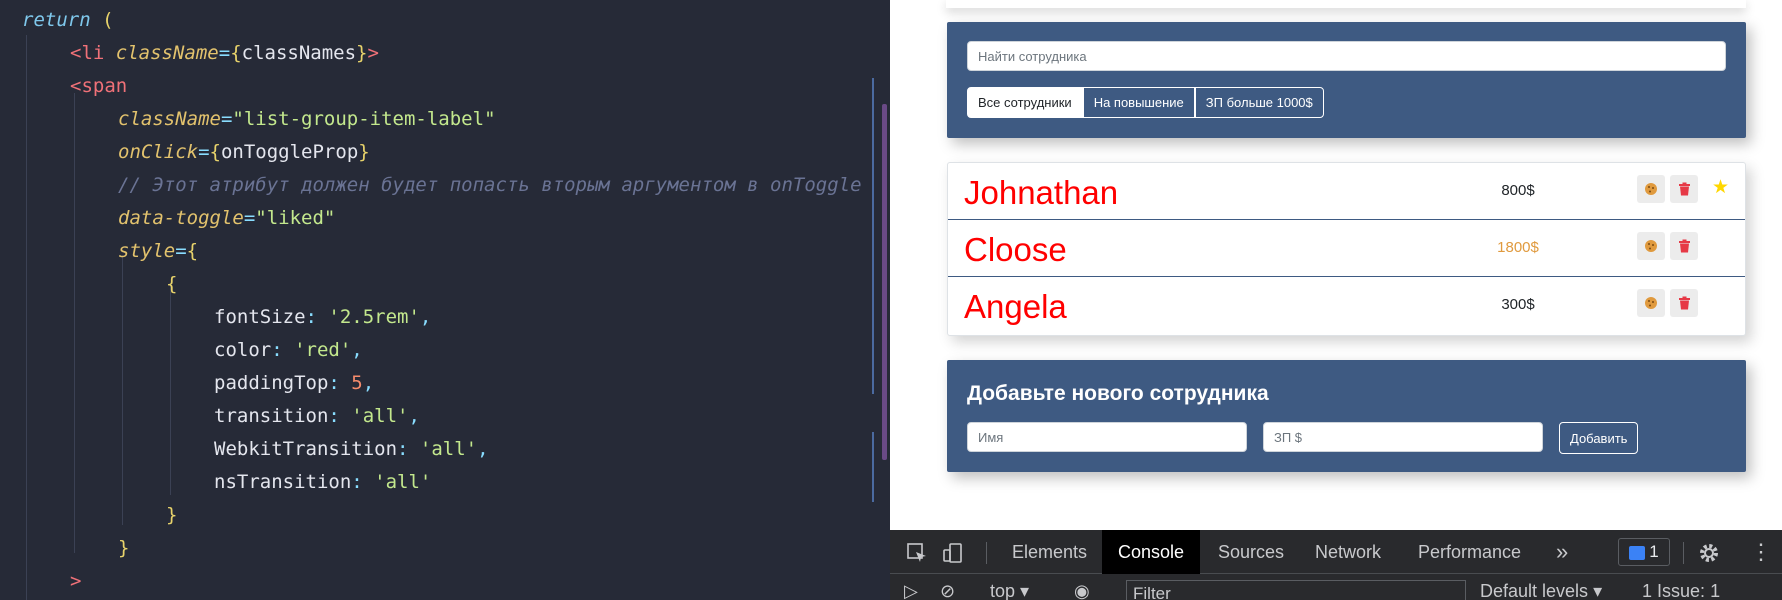 Image resolution: width=1782 pixels, height=600 pixels. I want to click on tab-elements: Elements, so click(1049, 552).